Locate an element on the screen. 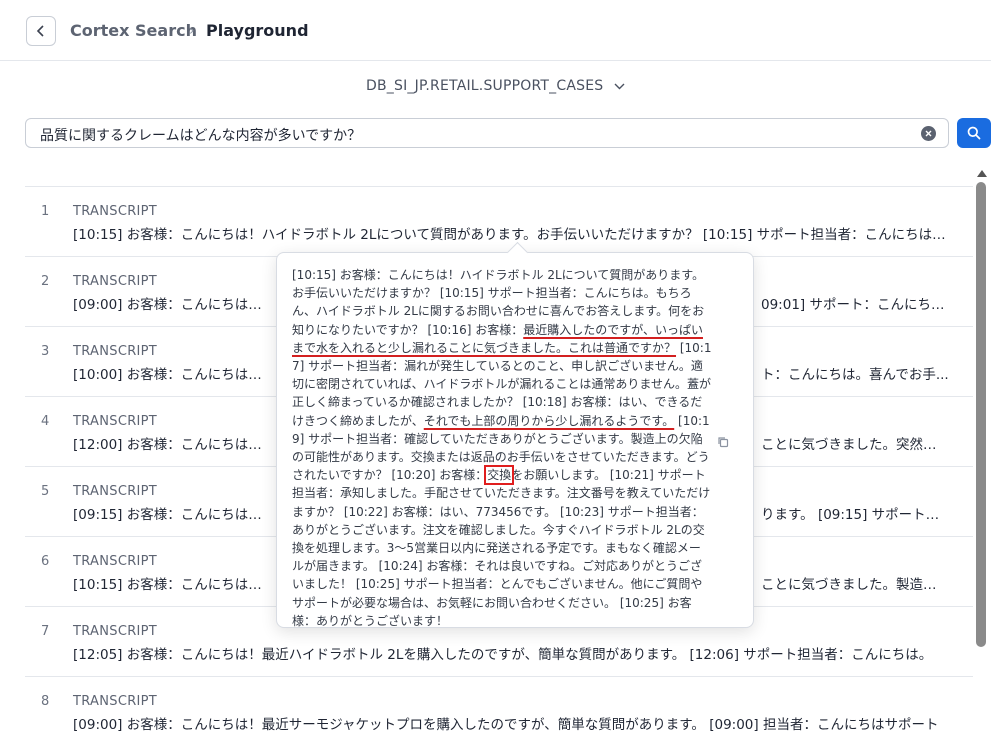  chevron-left-icon is located at coordinates (40, 31).